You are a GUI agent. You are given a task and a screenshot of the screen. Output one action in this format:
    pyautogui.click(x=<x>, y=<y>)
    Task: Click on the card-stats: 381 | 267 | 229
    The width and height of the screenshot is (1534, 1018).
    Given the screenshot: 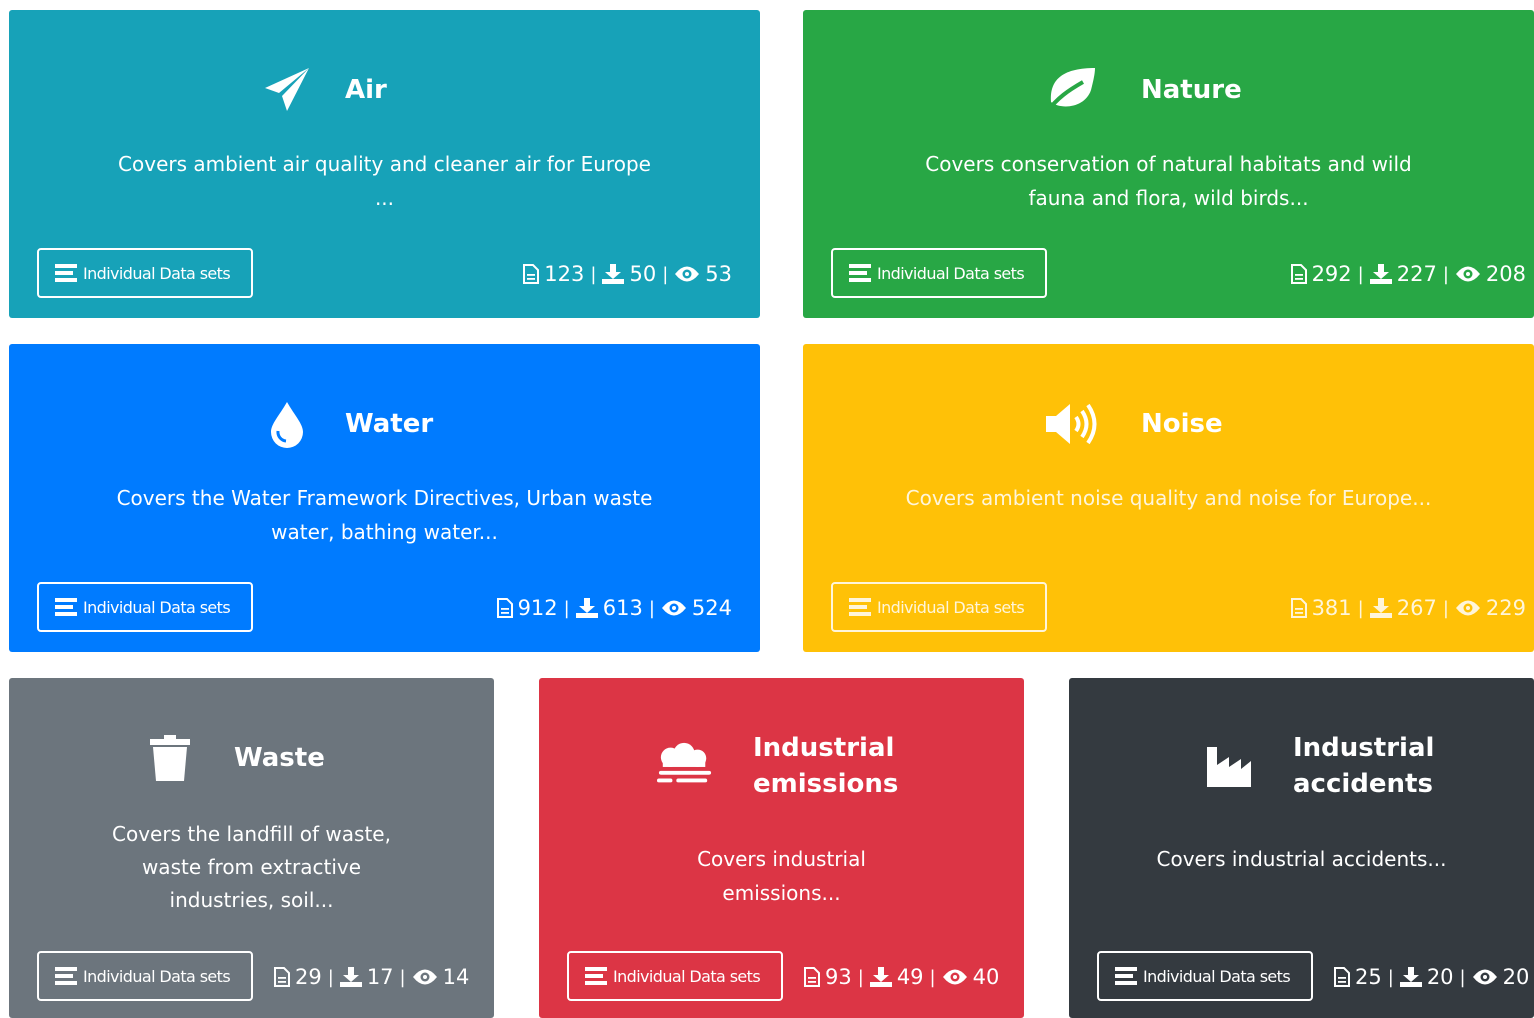 What is the action you would take?
    pyautogui.click(x=1408, y=608)
    